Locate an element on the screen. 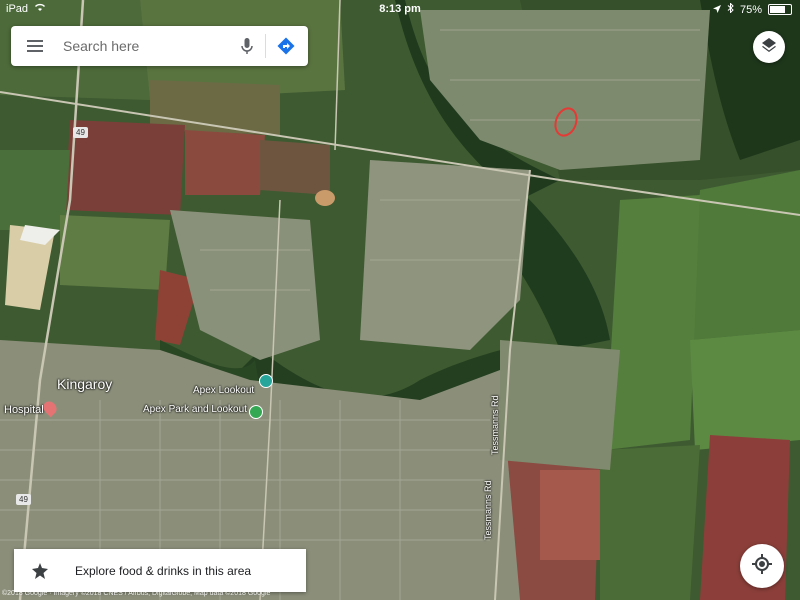 The image size is (800, 600). highway-shield-south: 49 is located at coordinates (23, 499).